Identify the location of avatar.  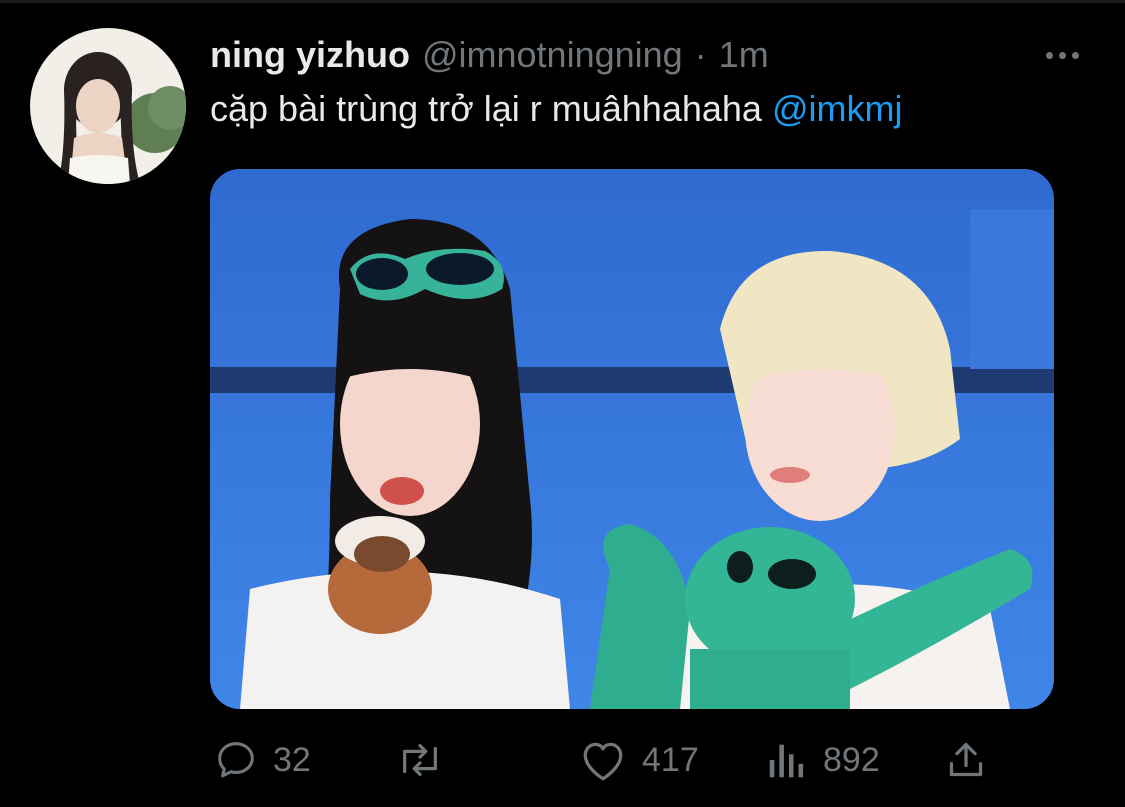
(108, 106).